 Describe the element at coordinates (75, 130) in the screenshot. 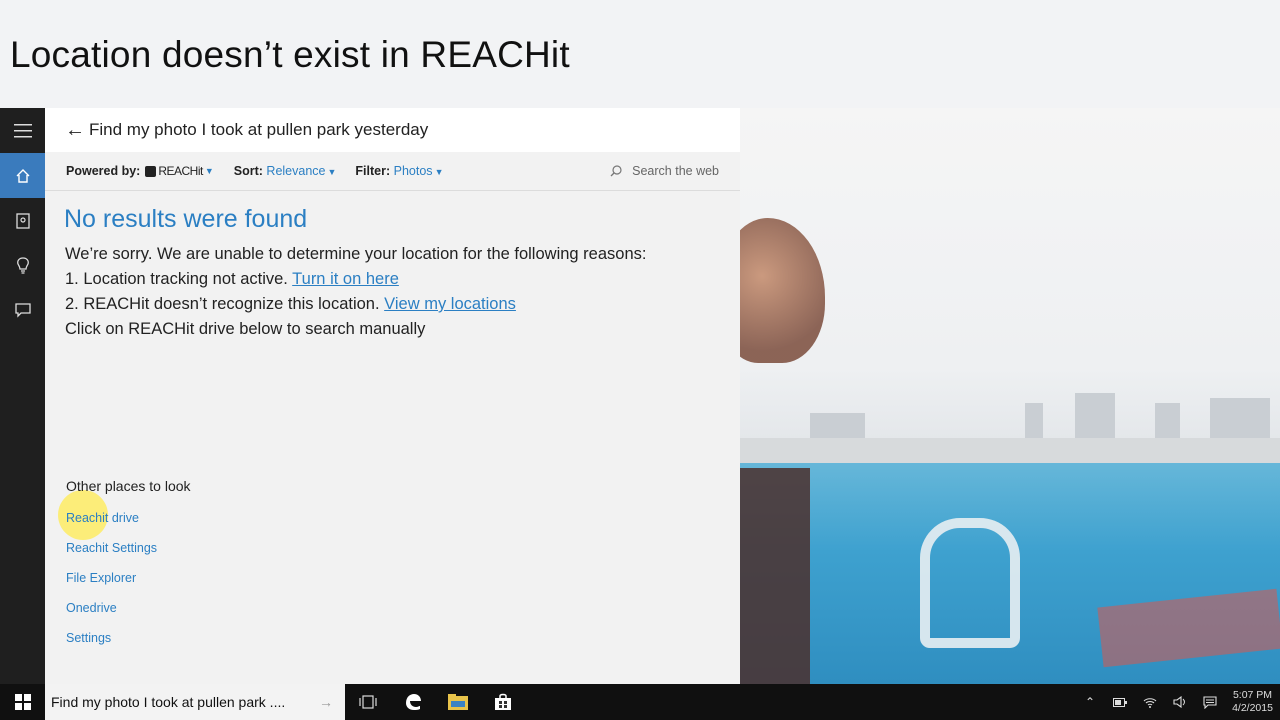

I see `back-arrow-icon: ←` at that location.